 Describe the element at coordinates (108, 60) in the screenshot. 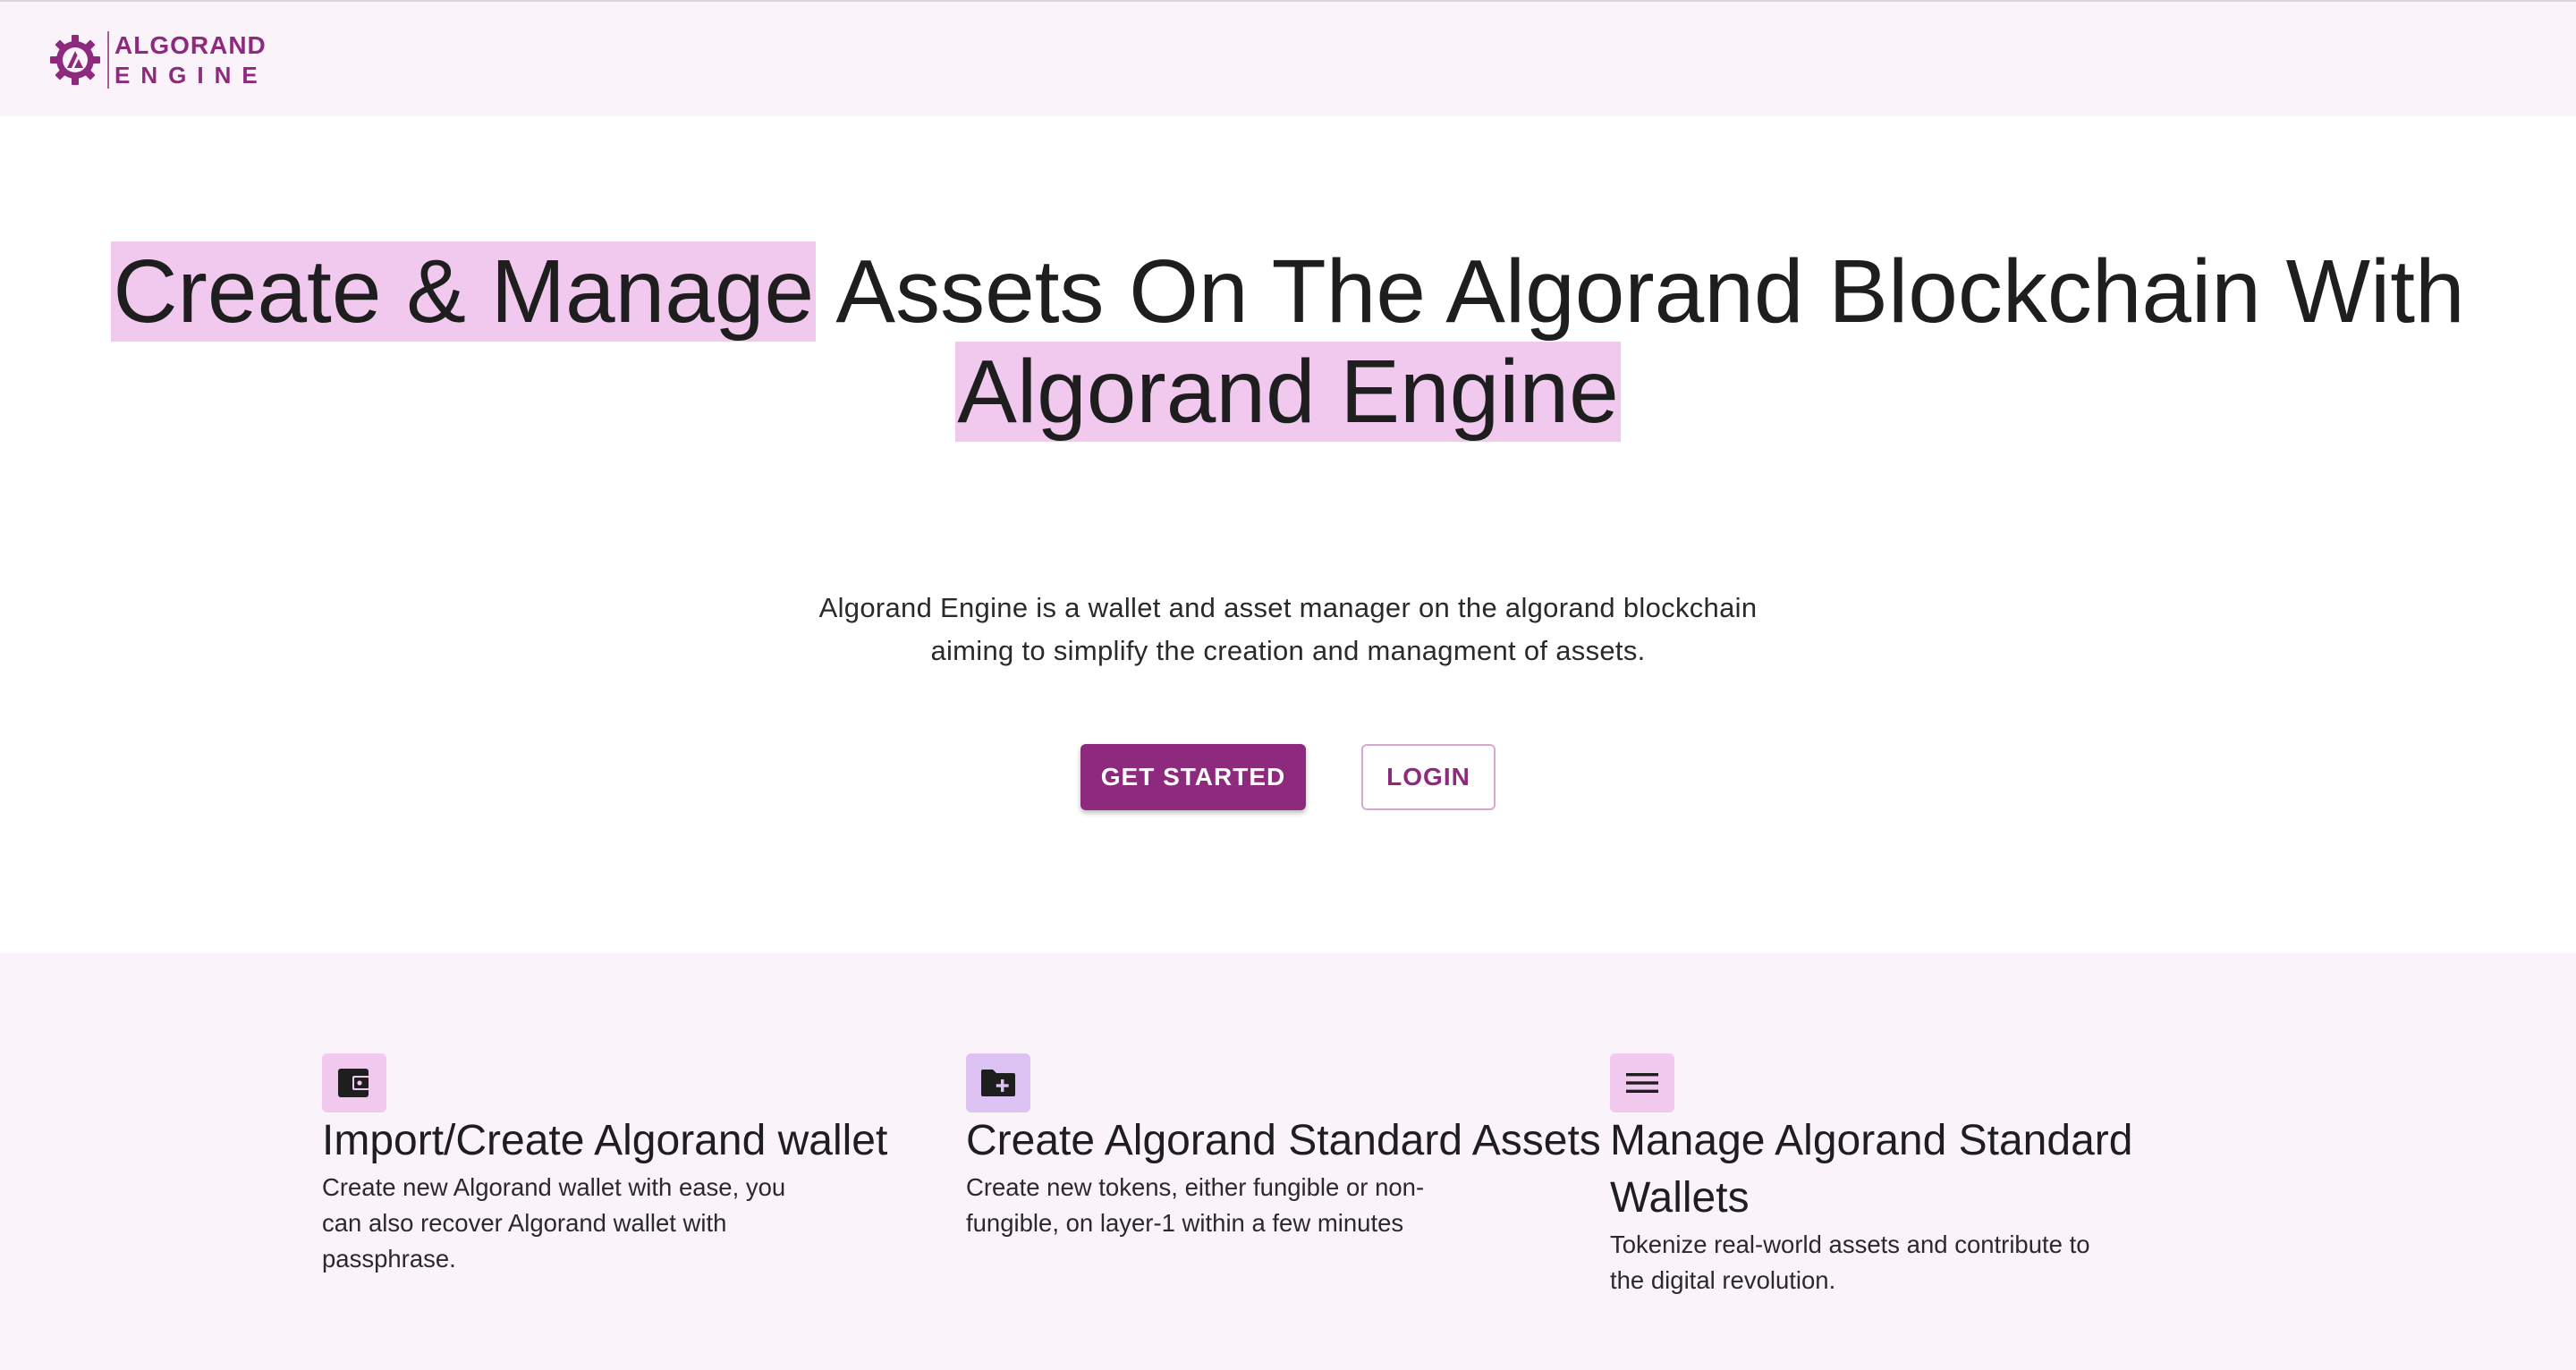

I see `logo-divider` at that location.